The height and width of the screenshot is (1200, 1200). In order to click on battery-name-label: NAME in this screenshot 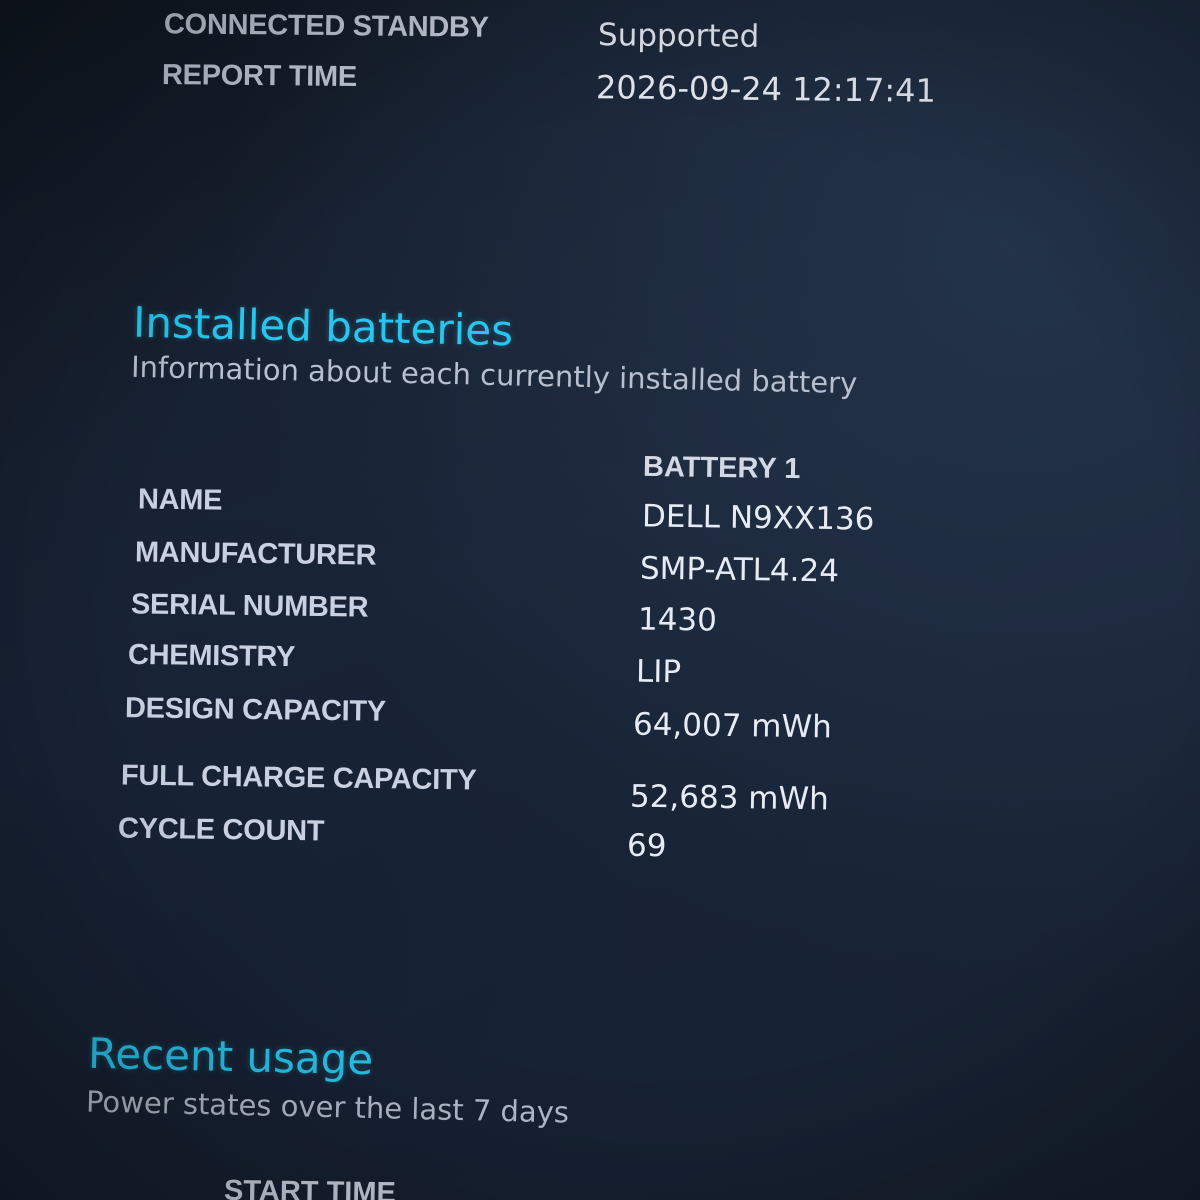, I will do `click(180, 500)`.